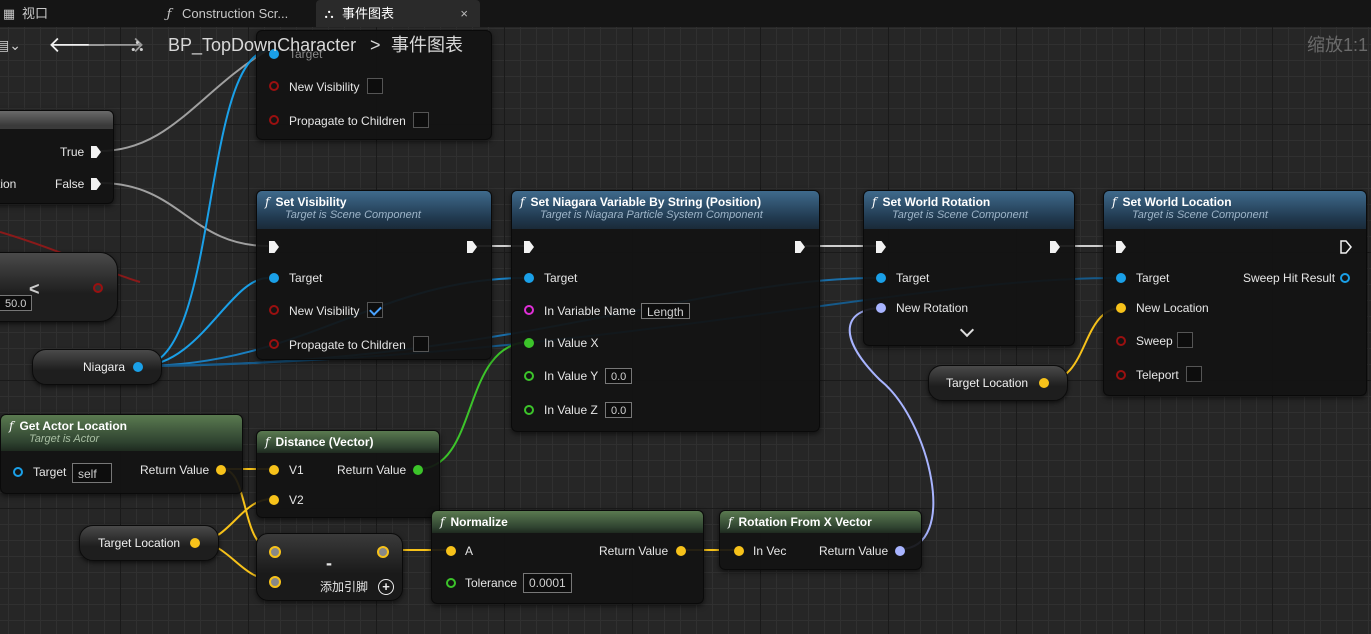 The image size is (1371, 634). I want to click on tab-event-graph: ⛬ 事件图表 ×, so click(398, 13).